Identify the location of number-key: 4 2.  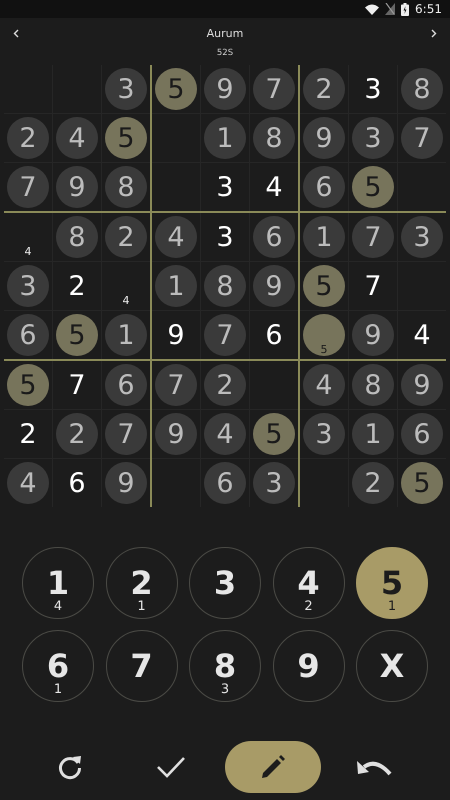
(308, 583).